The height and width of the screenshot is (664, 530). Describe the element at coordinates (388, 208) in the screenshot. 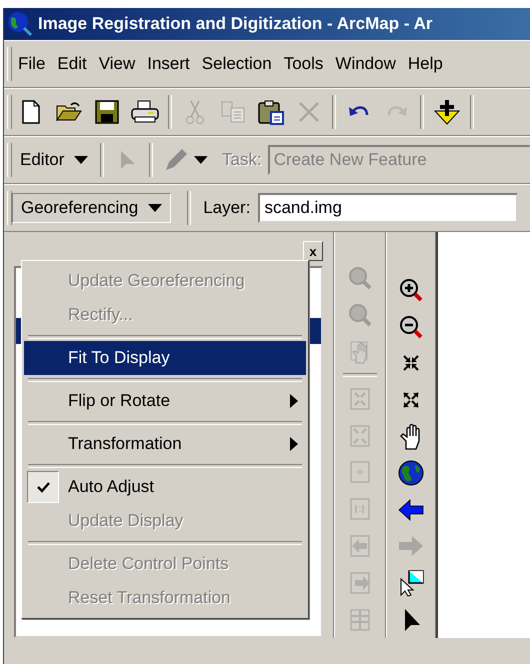

I see `layer-dropdown: scand.img` at that location.